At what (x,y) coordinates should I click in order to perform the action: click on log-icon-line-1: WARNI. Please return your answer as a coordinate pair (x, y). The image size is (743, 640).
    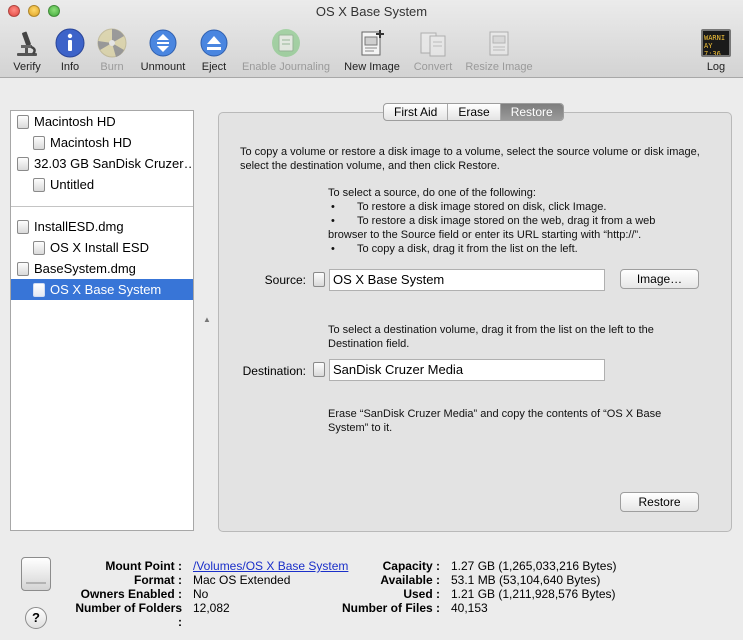
    Looking at the image, I should click on (715, 38).